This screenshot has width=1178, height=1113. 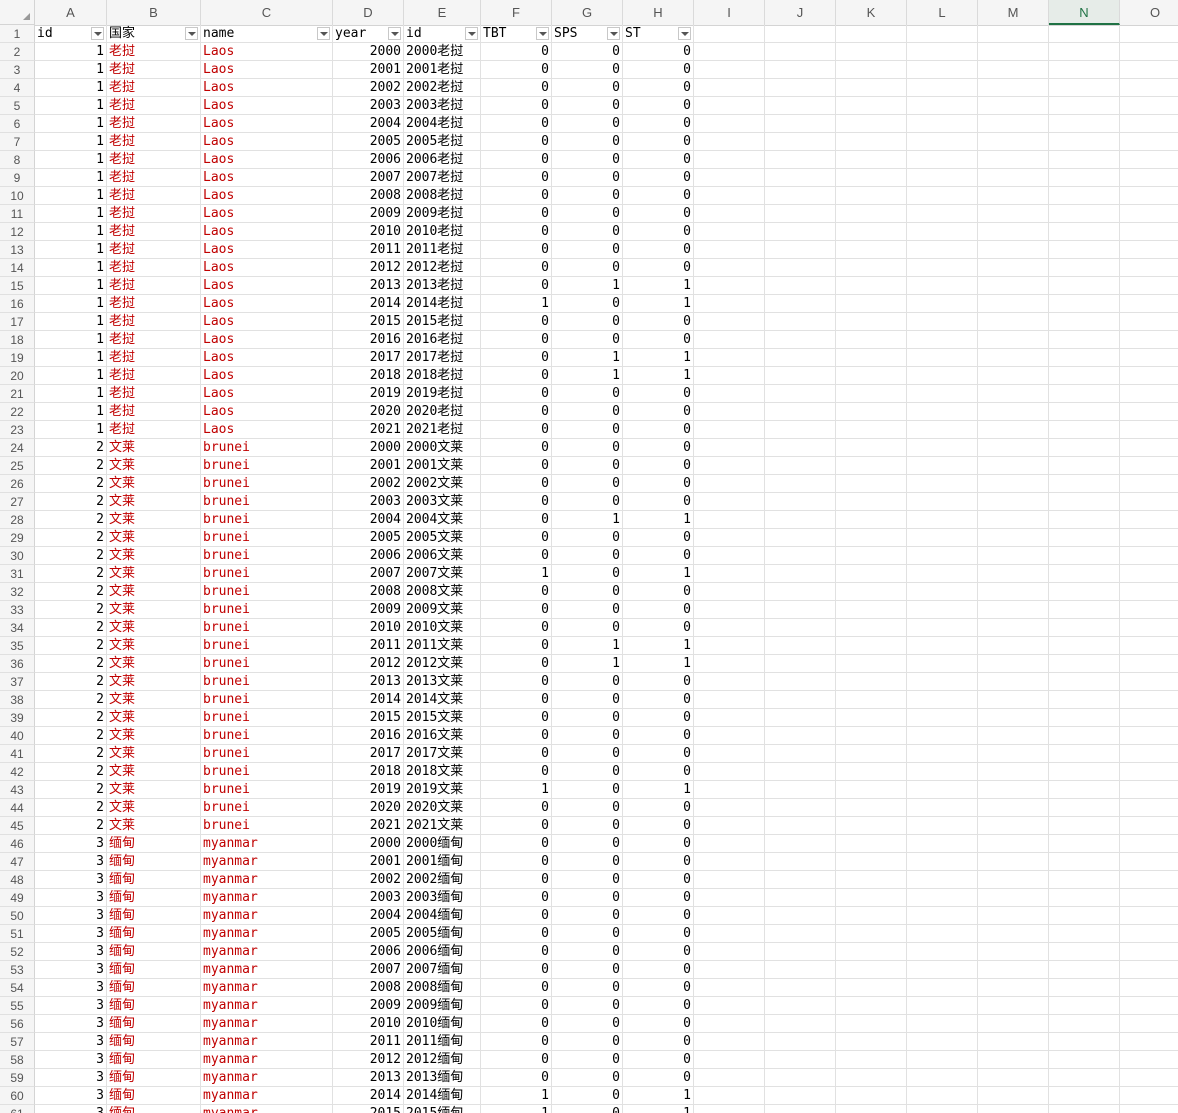 I want to click on row-header-28: 28, so click(x=17, y=520).